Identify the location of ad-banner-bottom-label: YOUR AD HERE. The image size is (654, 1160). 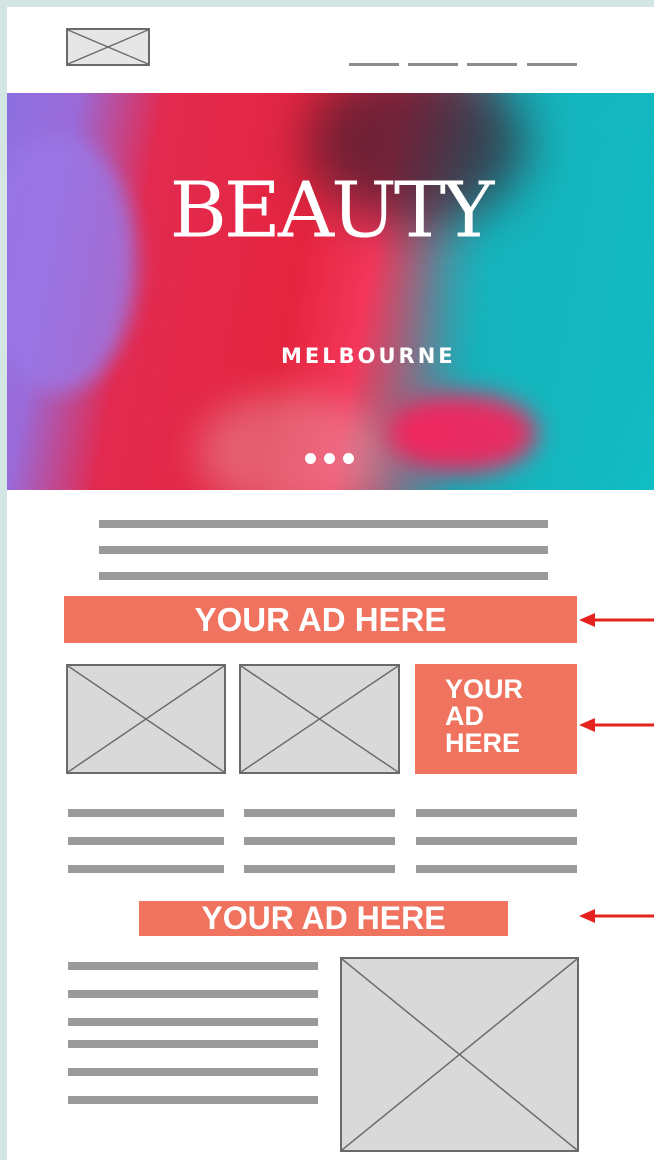
(323, 918).